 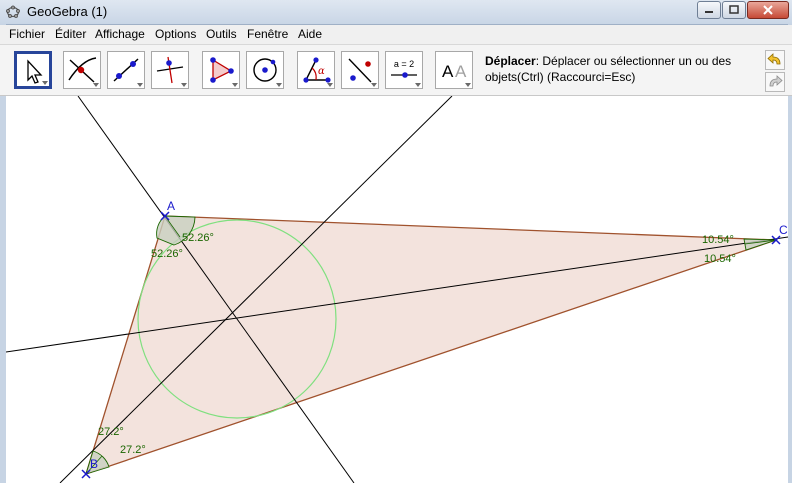 What do you see at coordinates (70, 34) in the screenshot?
I see `menu-editer: Éditer` at bounding box center [70, 34].